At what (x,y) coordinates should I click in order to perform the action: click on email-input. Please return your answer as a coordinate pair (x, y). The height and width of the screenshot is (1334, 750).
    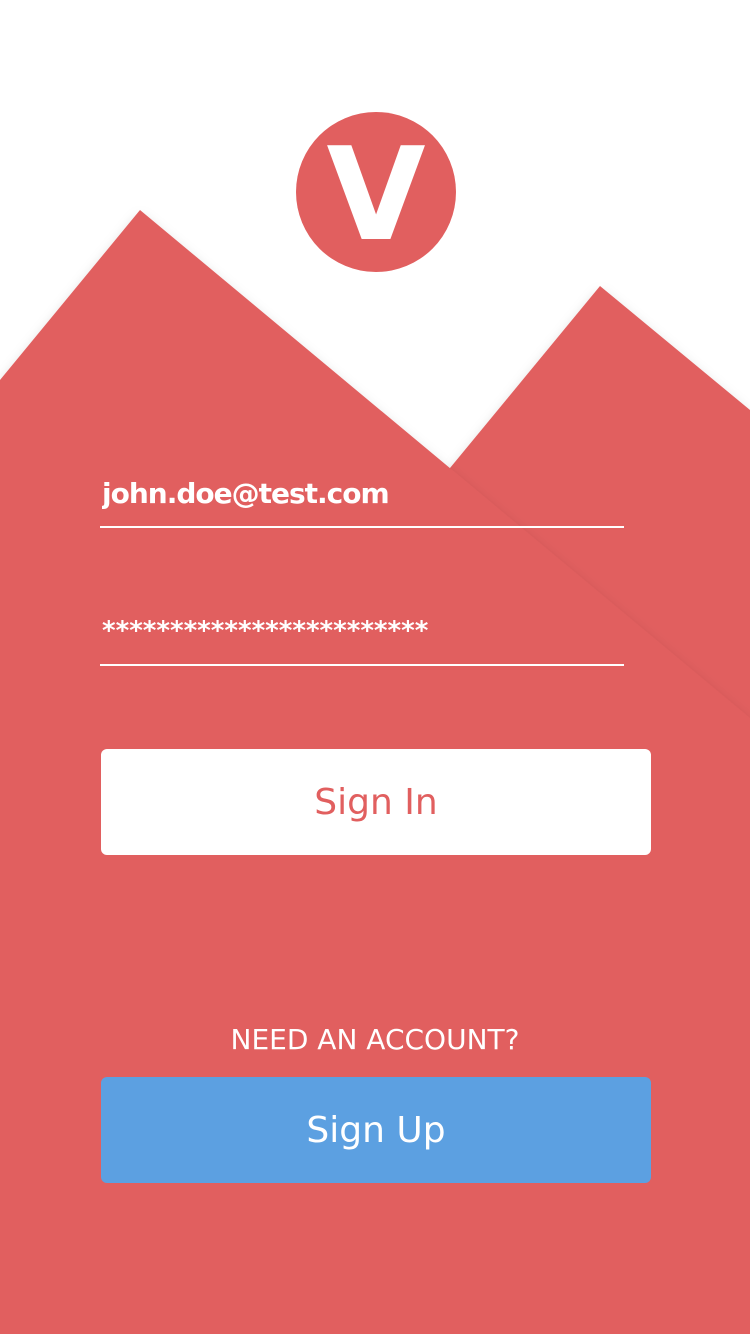
    Looking at the image, I should click on (361, 493).